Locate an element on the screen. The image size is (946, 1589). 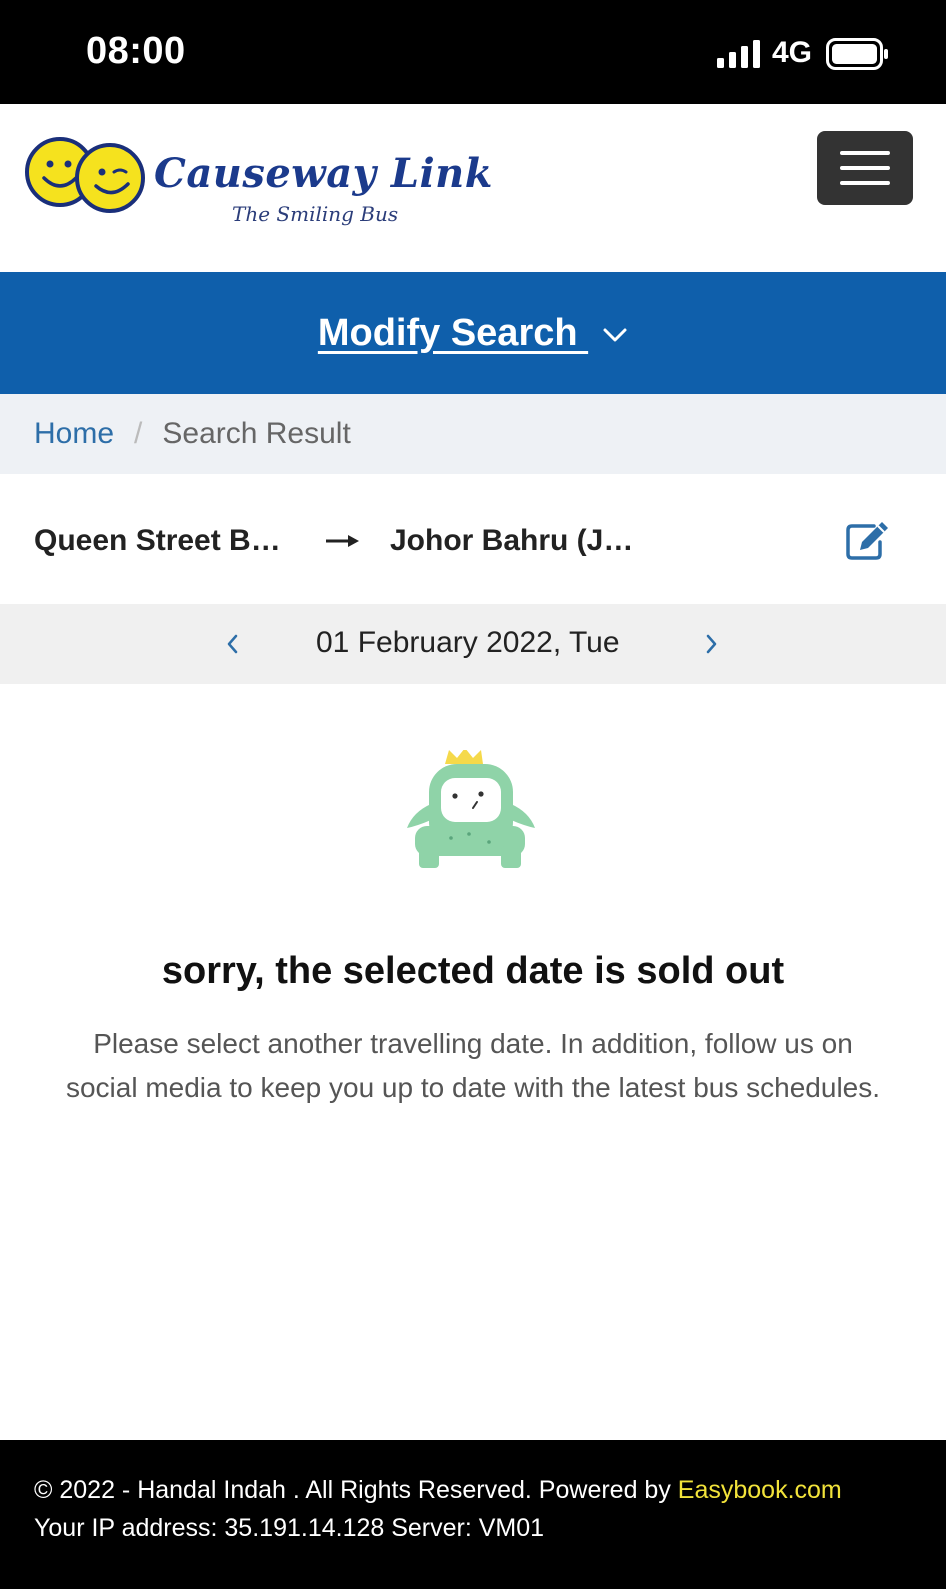
breadcrumb: Home / Search Result is located at coordinates (473, 434).